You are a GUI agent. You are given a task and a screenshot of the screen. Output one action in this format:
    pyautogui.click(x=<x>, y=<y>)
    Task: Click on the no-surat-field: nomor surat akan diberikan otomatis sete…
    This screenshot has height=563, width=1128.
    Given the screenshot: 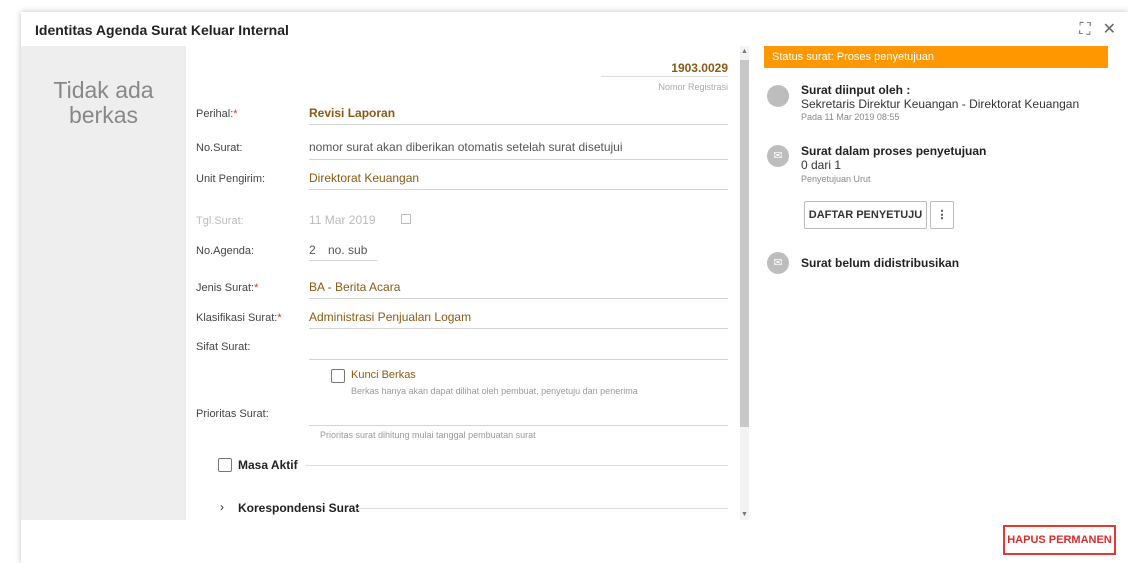 What is the action you would take?
    pyautogui.click(x=466, y=147)
    